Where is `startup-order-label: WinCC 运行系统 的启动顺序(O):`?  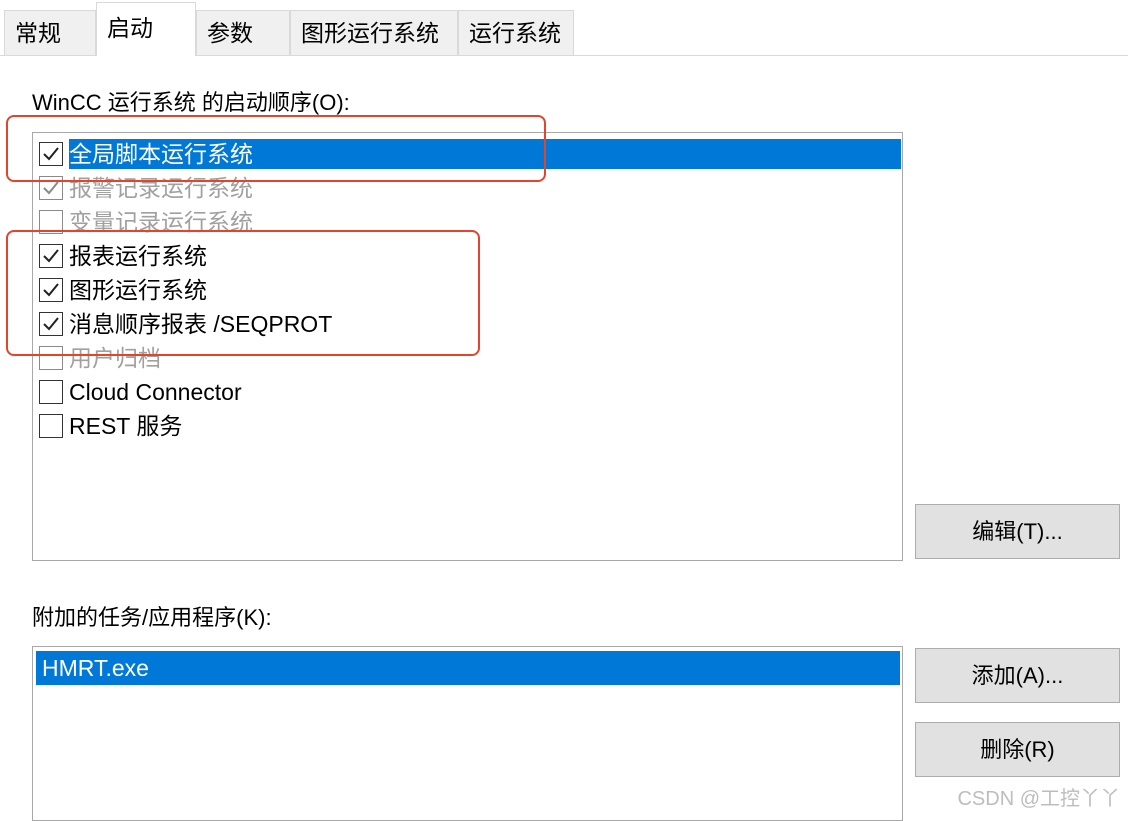
startup-order-label: WinCC 运行系统 的启动顺序(O): is located at coordinates (191, 102).